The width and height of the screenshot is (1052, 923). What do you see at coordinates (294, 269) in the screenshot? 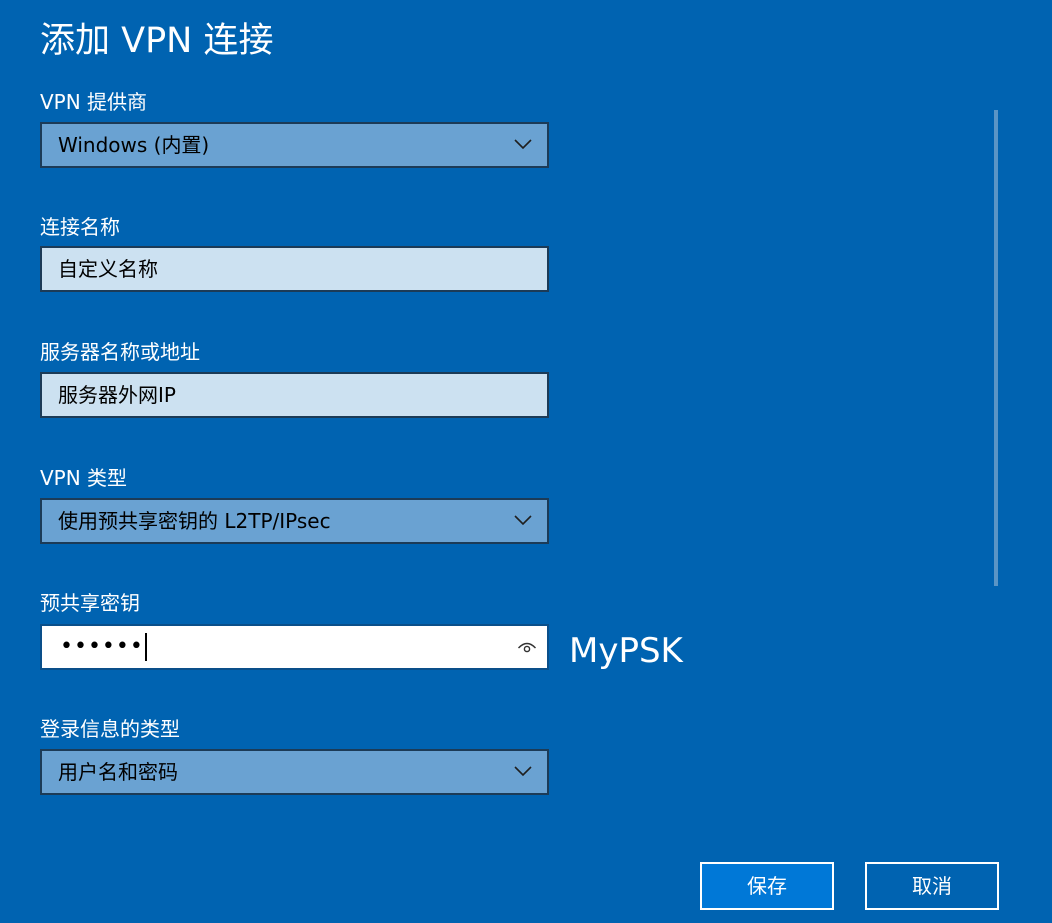
I see `connection-name-input: 自定义名称` at bounding box center [294, 269].